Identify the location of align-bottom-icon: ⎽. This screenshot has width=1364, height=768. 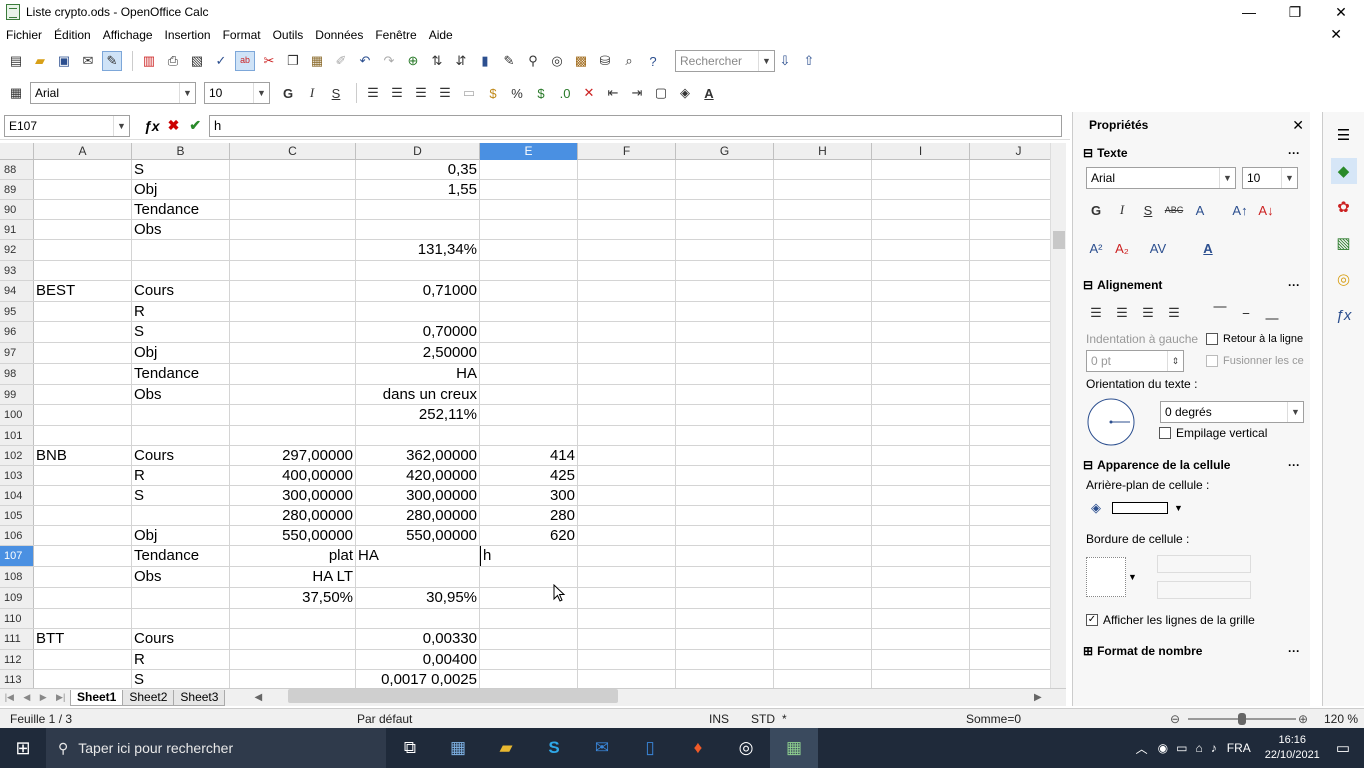
(1272, 313).